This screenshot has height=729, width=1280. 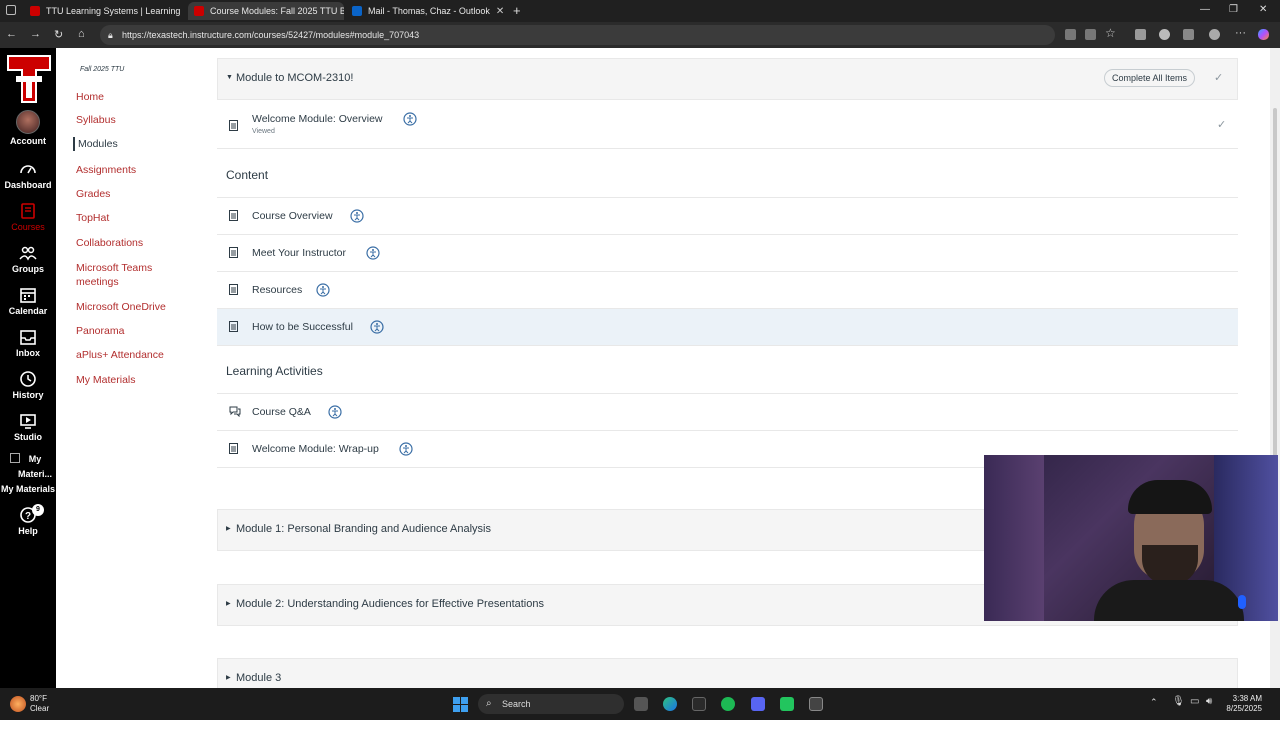 What do you see at coordinates (727, 125) in the screenshot?
I see `module-item-welcome-overview: Welcome Module: Overview Viewed ✓` at bounding box center [727, 125].